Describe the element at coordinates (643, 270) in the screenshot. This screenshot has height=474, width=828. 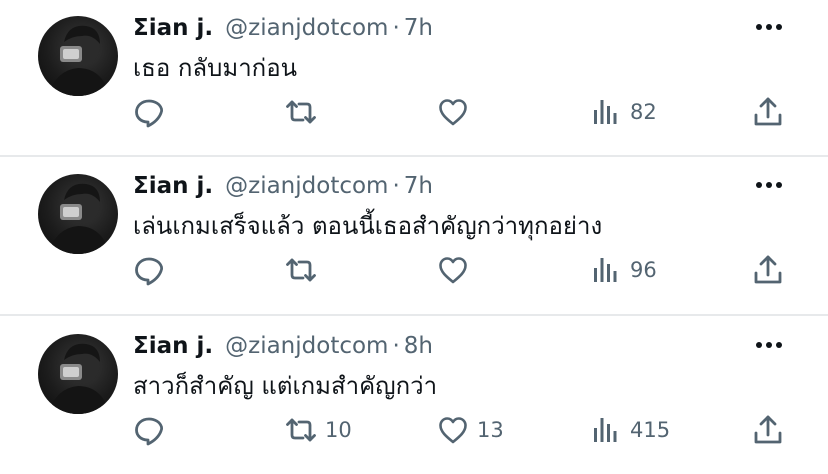
I see `view-count: 96` at that location.